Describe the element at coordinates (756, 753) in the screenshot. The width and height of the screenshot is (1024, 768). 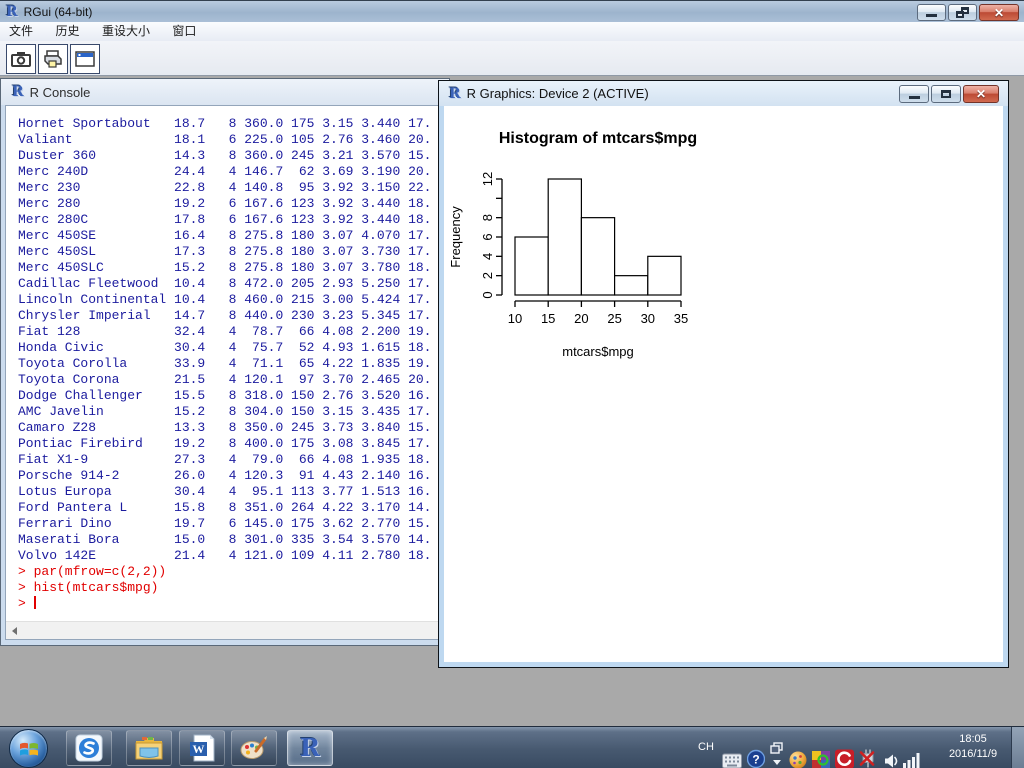
I see `help-tray-icon: ?` at that location.